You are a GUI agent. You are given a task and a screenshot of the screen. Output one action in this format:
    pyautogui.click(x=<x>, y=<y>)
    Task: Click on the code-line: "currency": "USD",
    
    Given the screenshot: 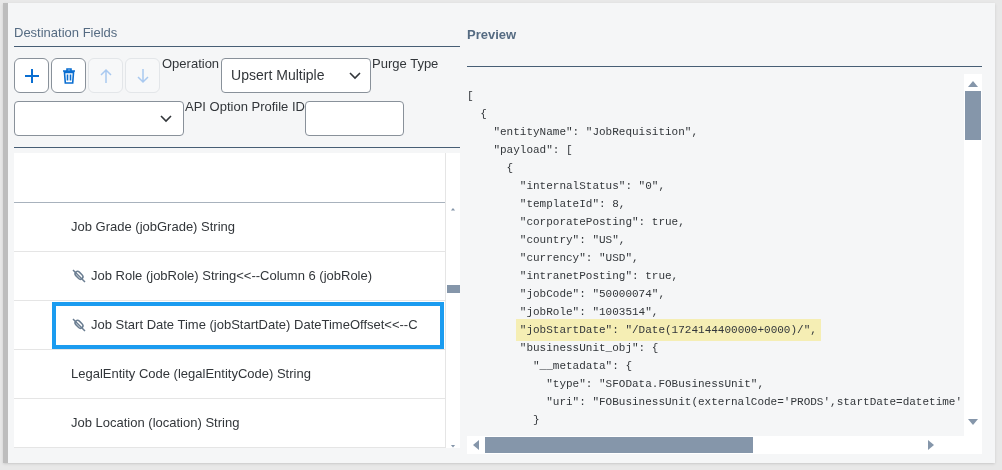 What is the action you would take?
    pyautogui.click(x=579, y=258)
    